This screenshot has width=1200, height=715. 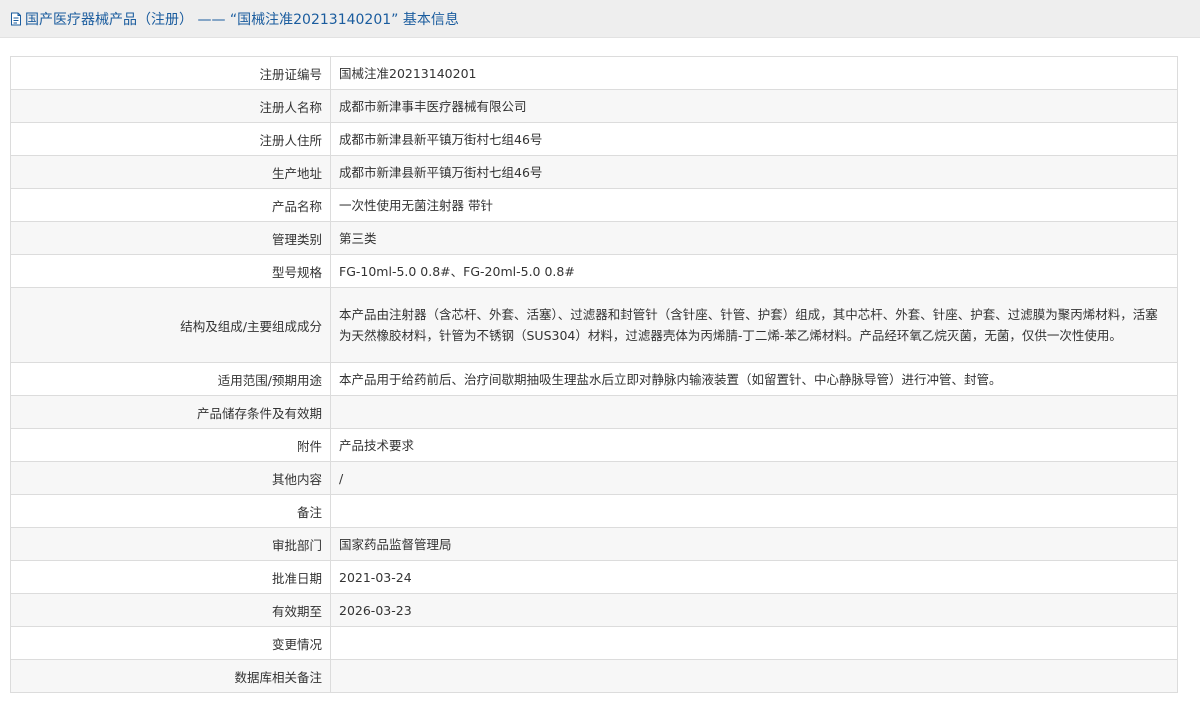 I want to click on table-row-database-notes: 数据库相关备注, so click(x=594, y=676).